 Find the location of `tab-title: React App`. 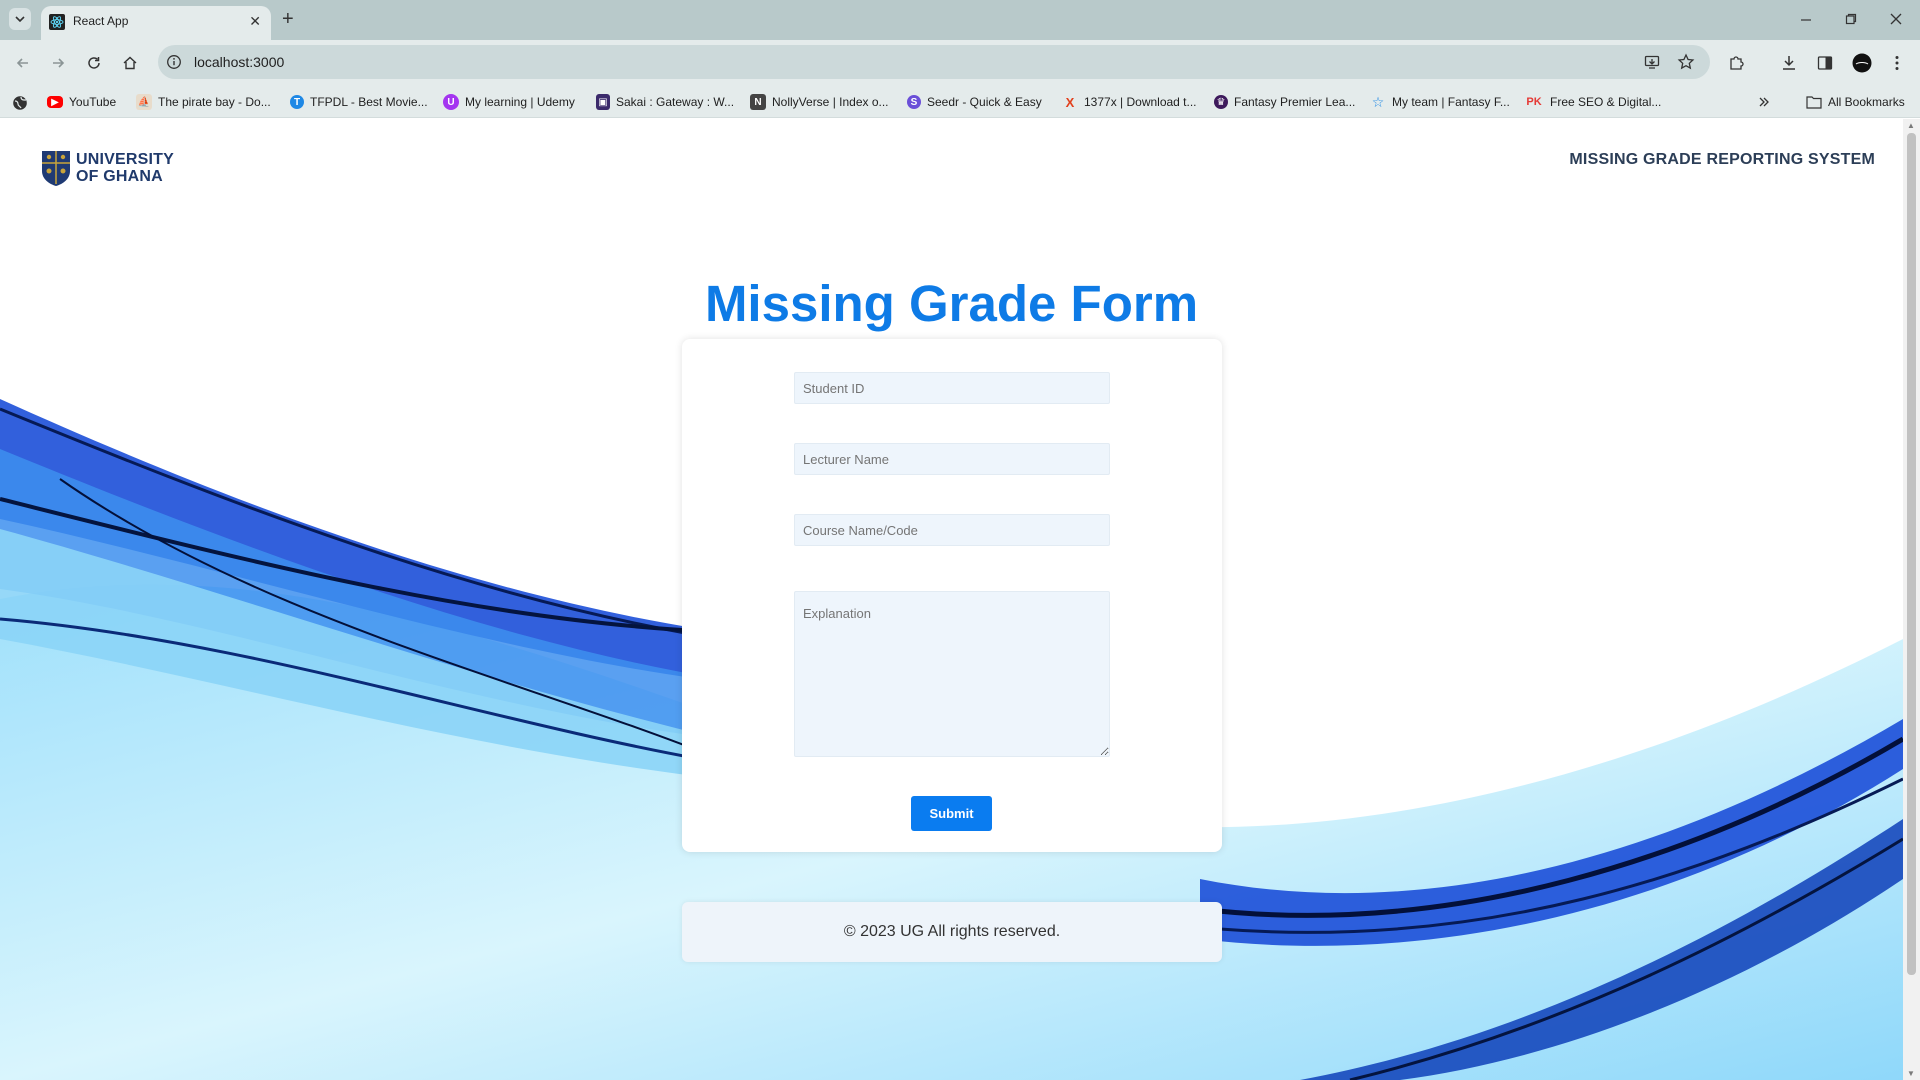

tab-title: React App is located at coordinates (101, 21).